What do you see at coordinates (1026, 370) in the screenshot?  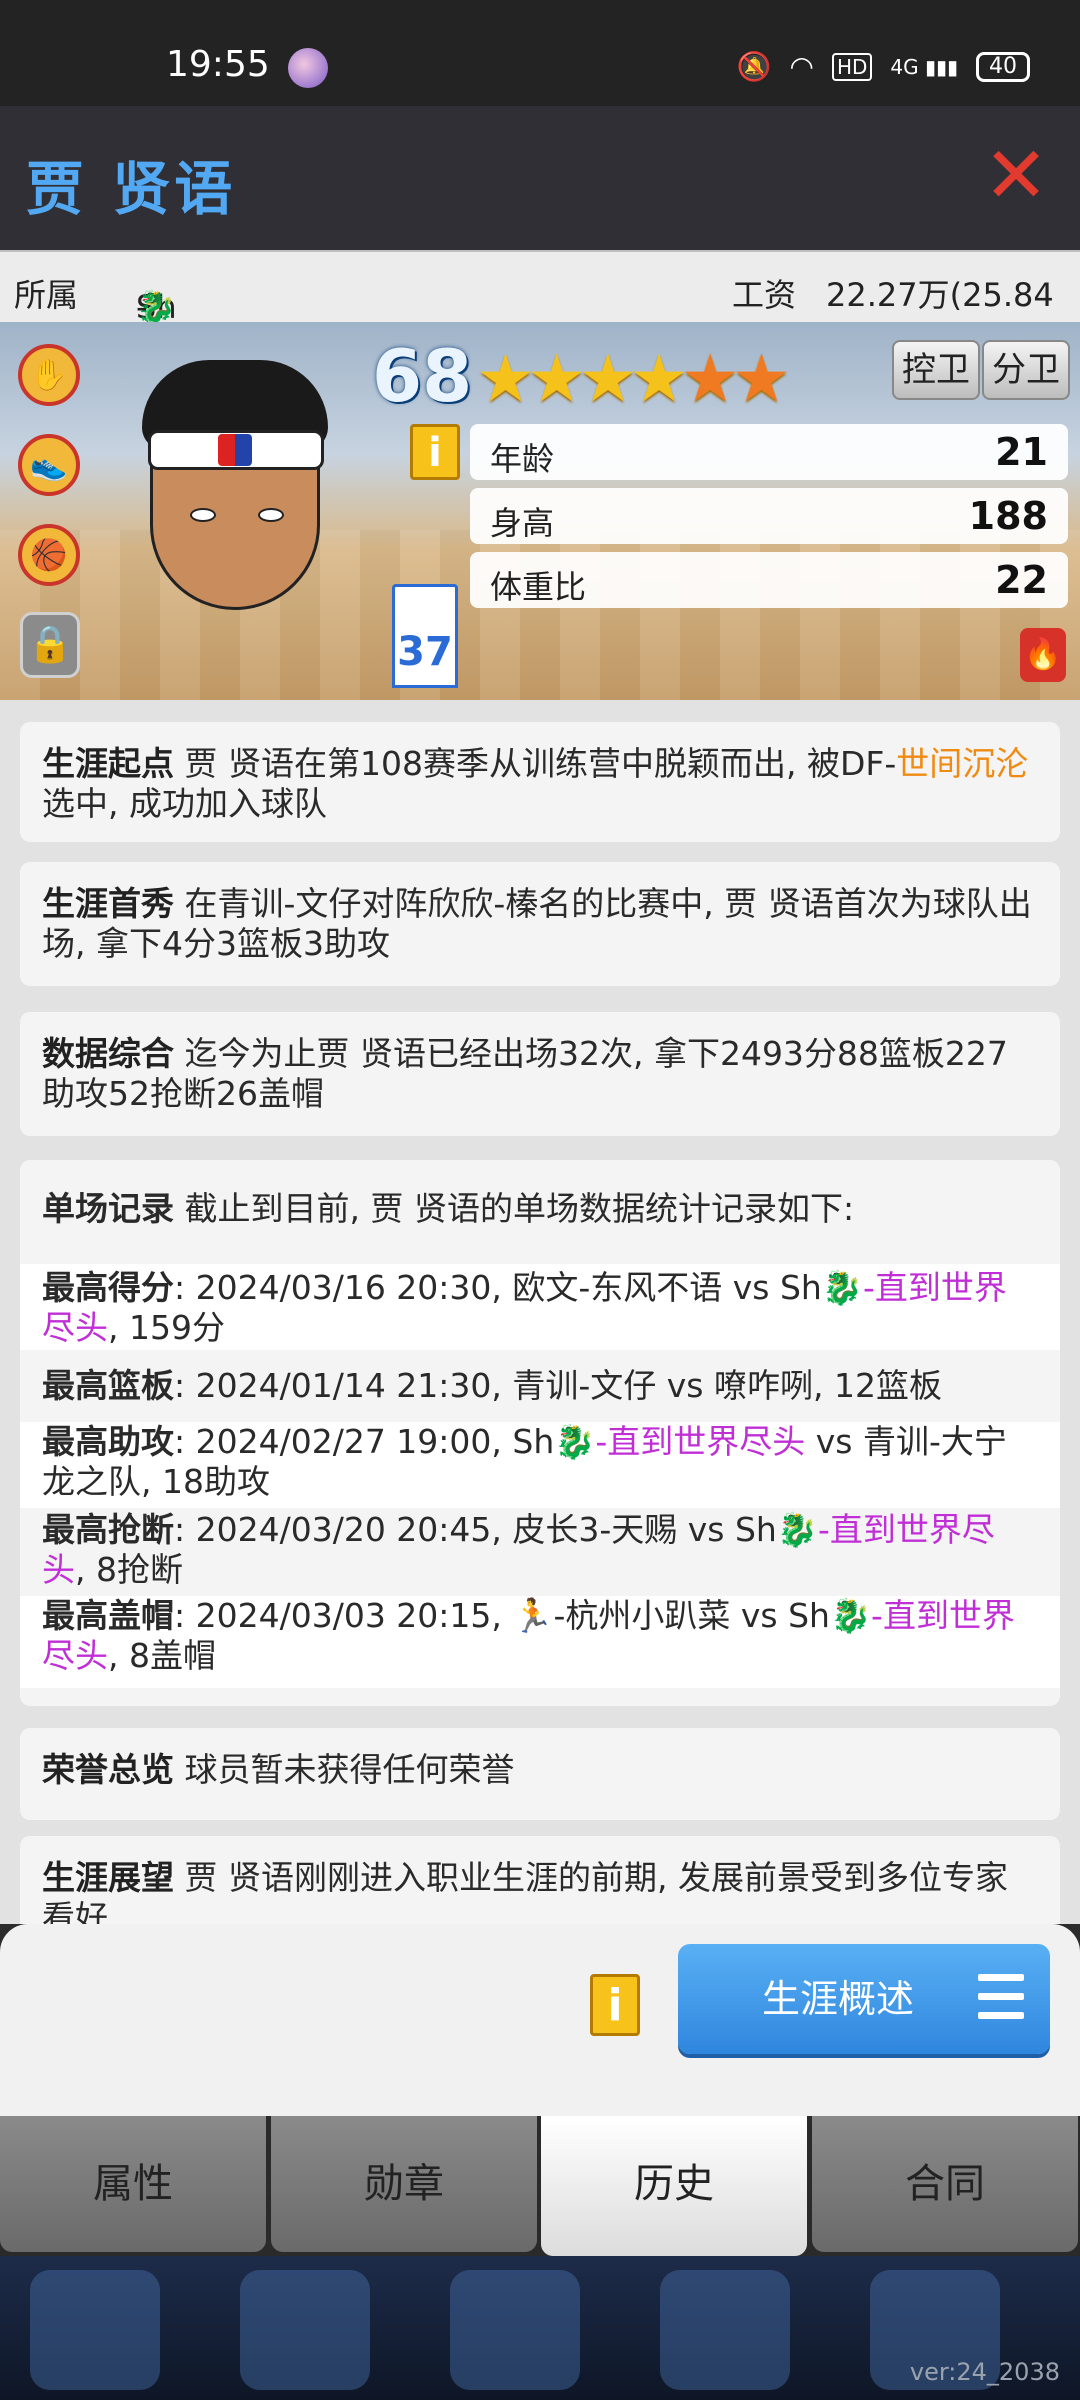 I see `position-sg-button: 分卫` at bounding box center [1026, 370].